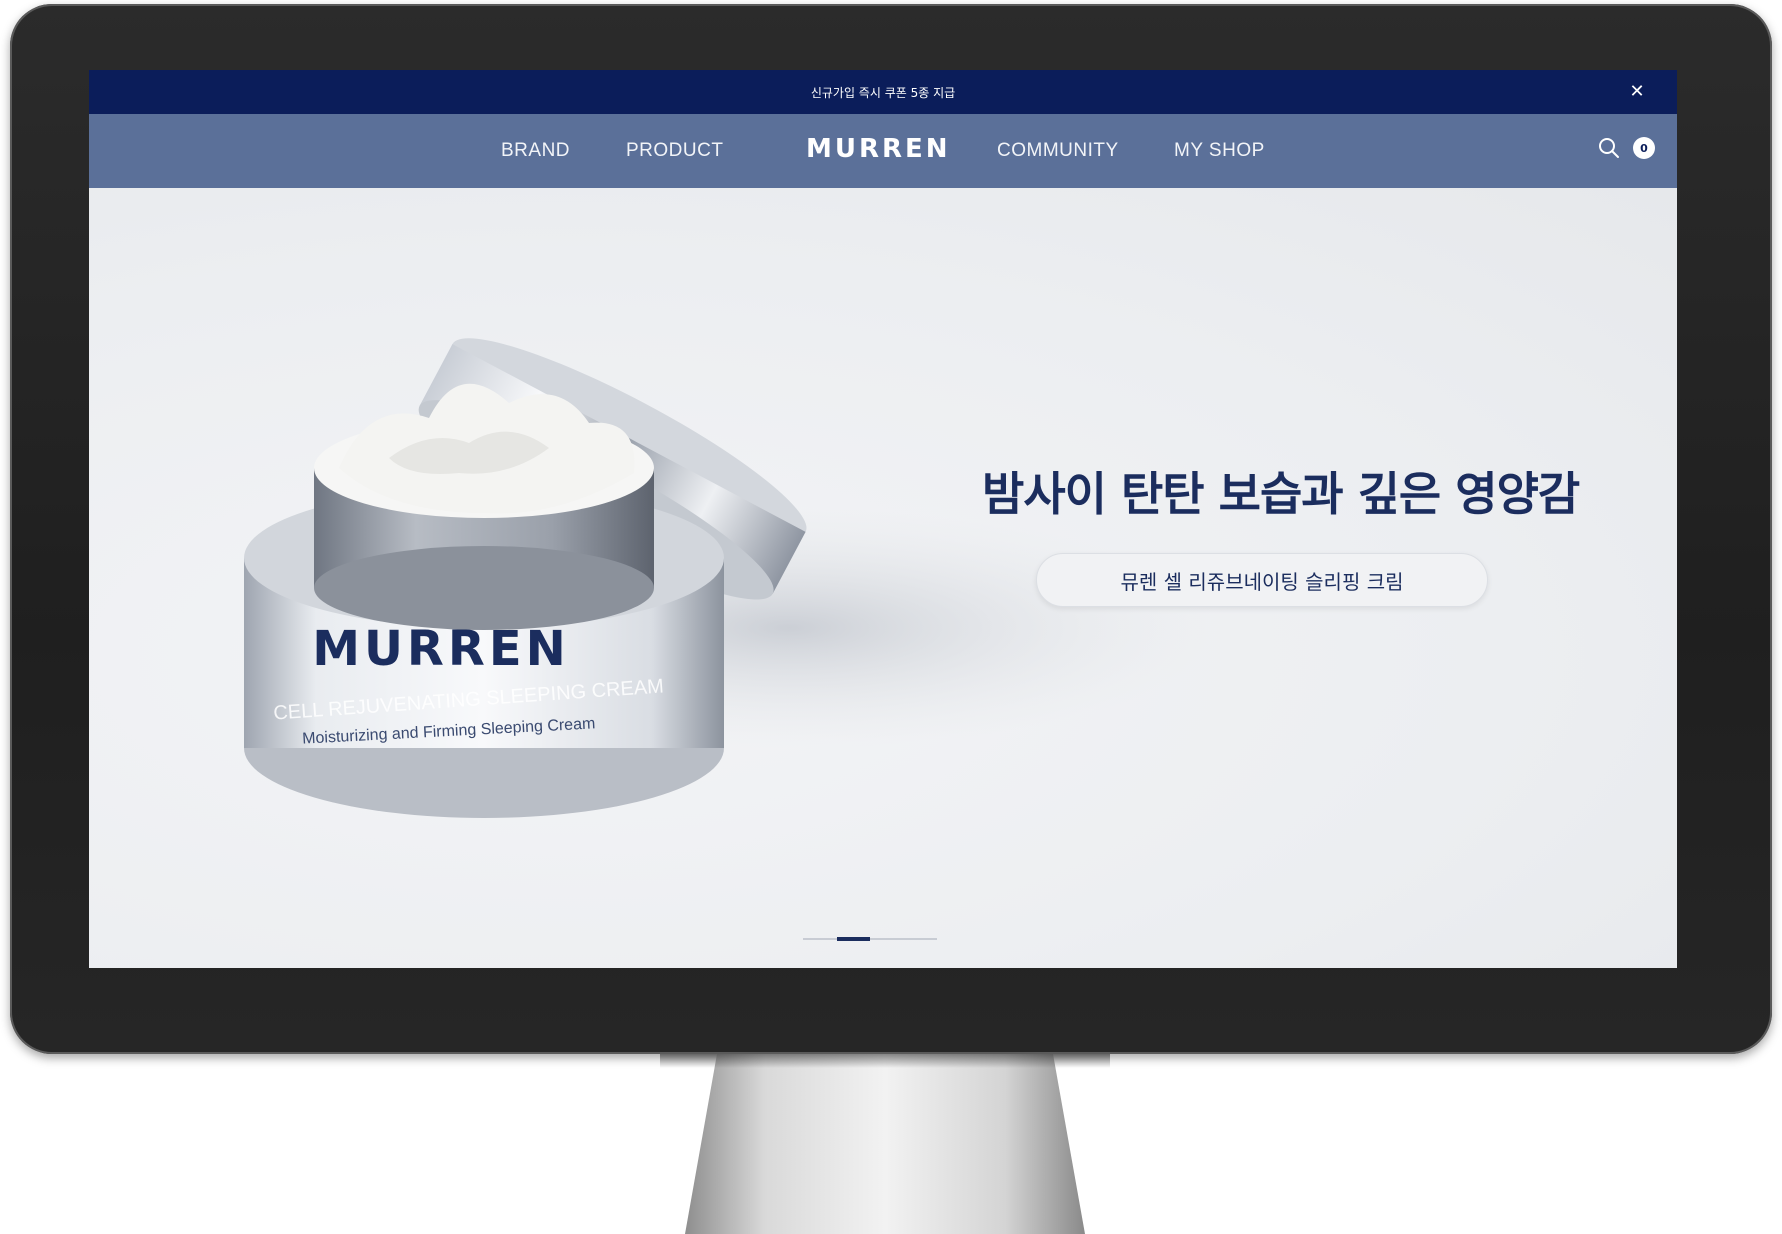 Image resolution: width=1782 pixels, height=1234 pixels. What do you see at coordinates (535, 151) in the screenshot?
I see `nav-brand: BRAND` at bounding box center [535, 151].